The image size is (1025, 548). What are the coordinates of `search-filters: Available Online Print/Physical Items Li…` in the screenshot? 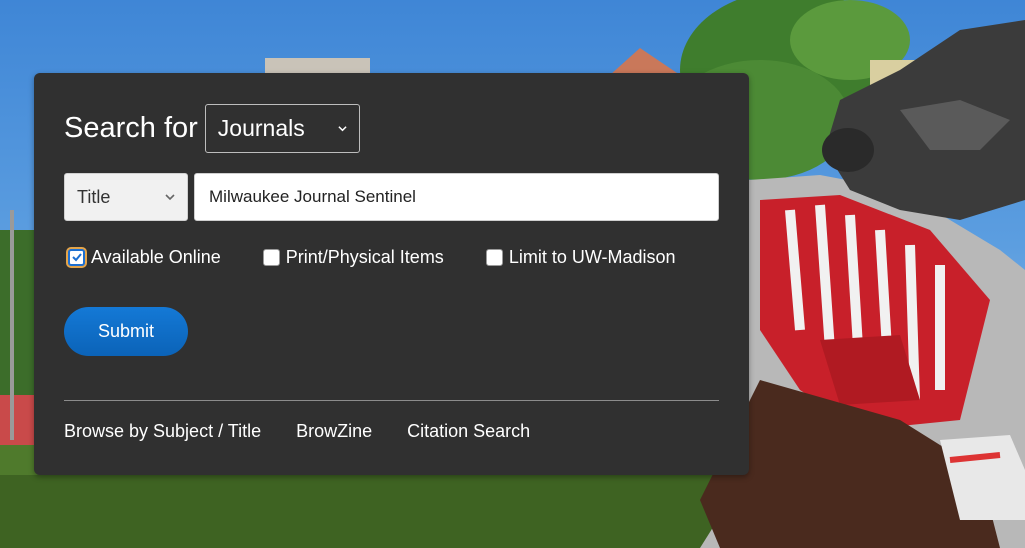 It's located at (393, 257).